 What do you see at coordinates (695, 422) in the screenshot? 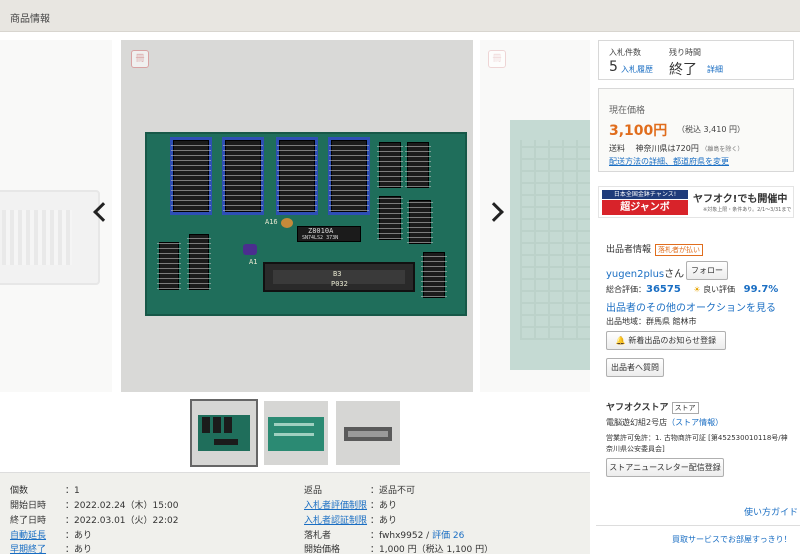
I see `store-info-link: （ストア情報）` at bounding box center [695, 422].